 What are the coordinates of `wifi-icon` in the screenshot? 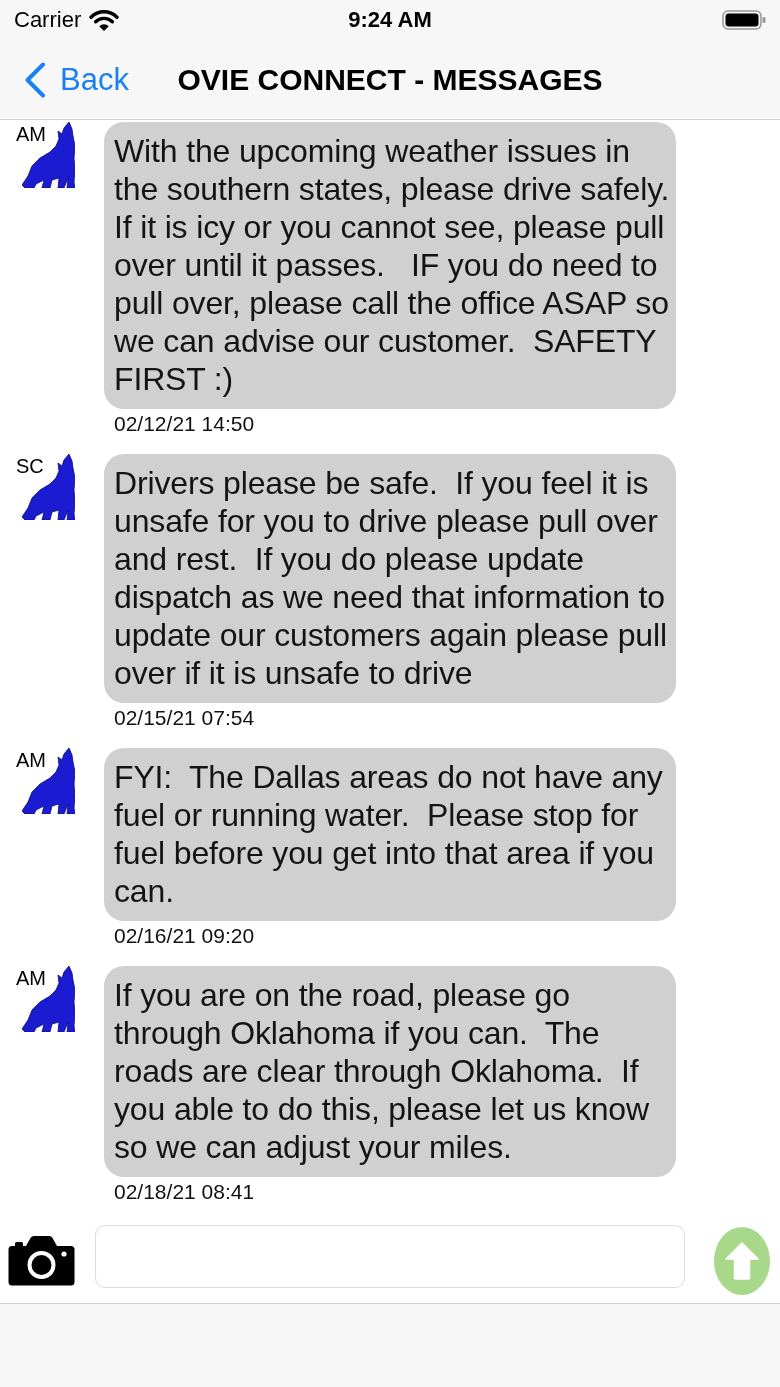 It's located at (104, 20).